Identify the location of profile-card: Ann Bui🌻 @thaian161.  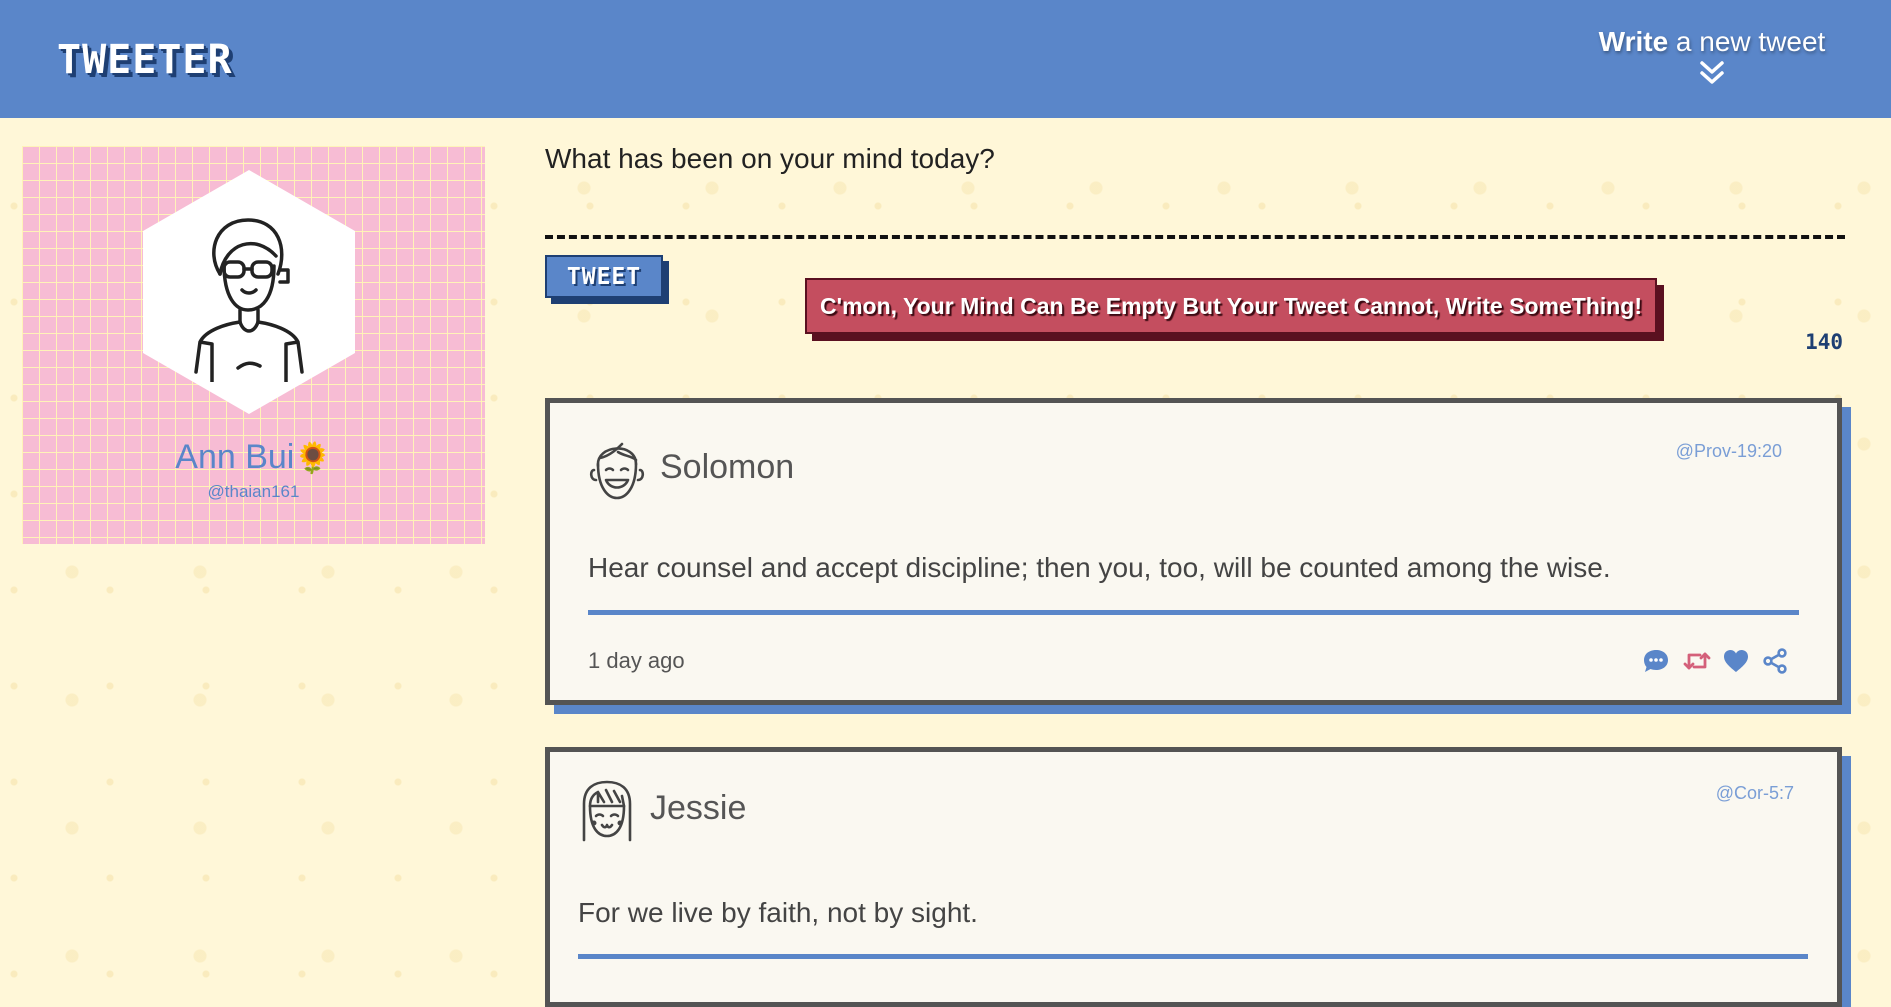
(253, 345).